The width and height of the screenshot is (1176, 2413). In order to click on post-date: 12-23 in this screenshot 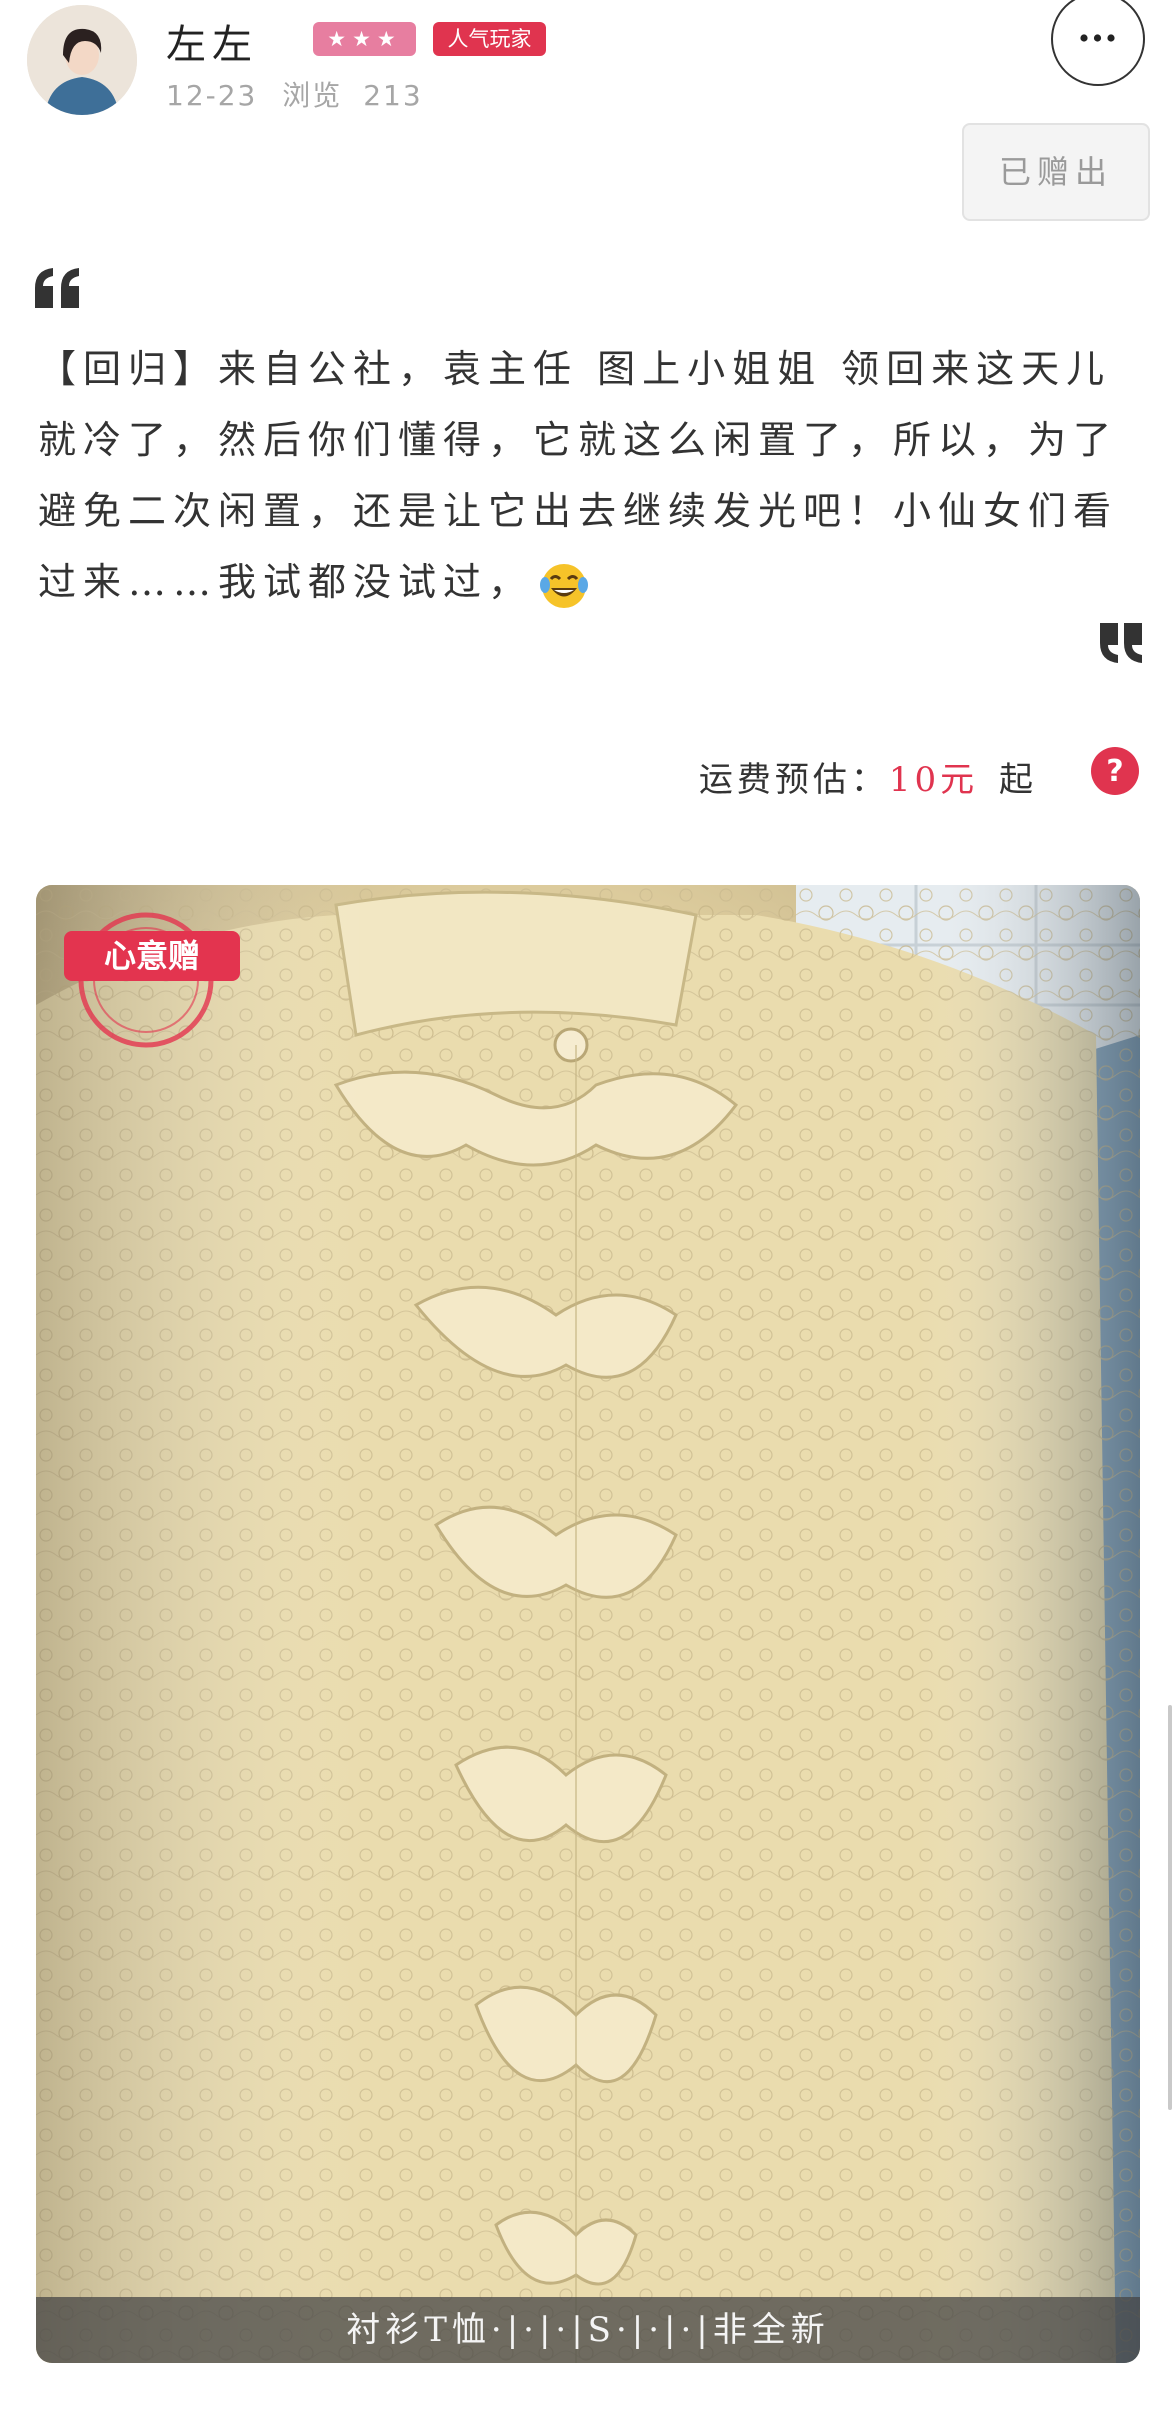, I will do `click(212, 95)`.